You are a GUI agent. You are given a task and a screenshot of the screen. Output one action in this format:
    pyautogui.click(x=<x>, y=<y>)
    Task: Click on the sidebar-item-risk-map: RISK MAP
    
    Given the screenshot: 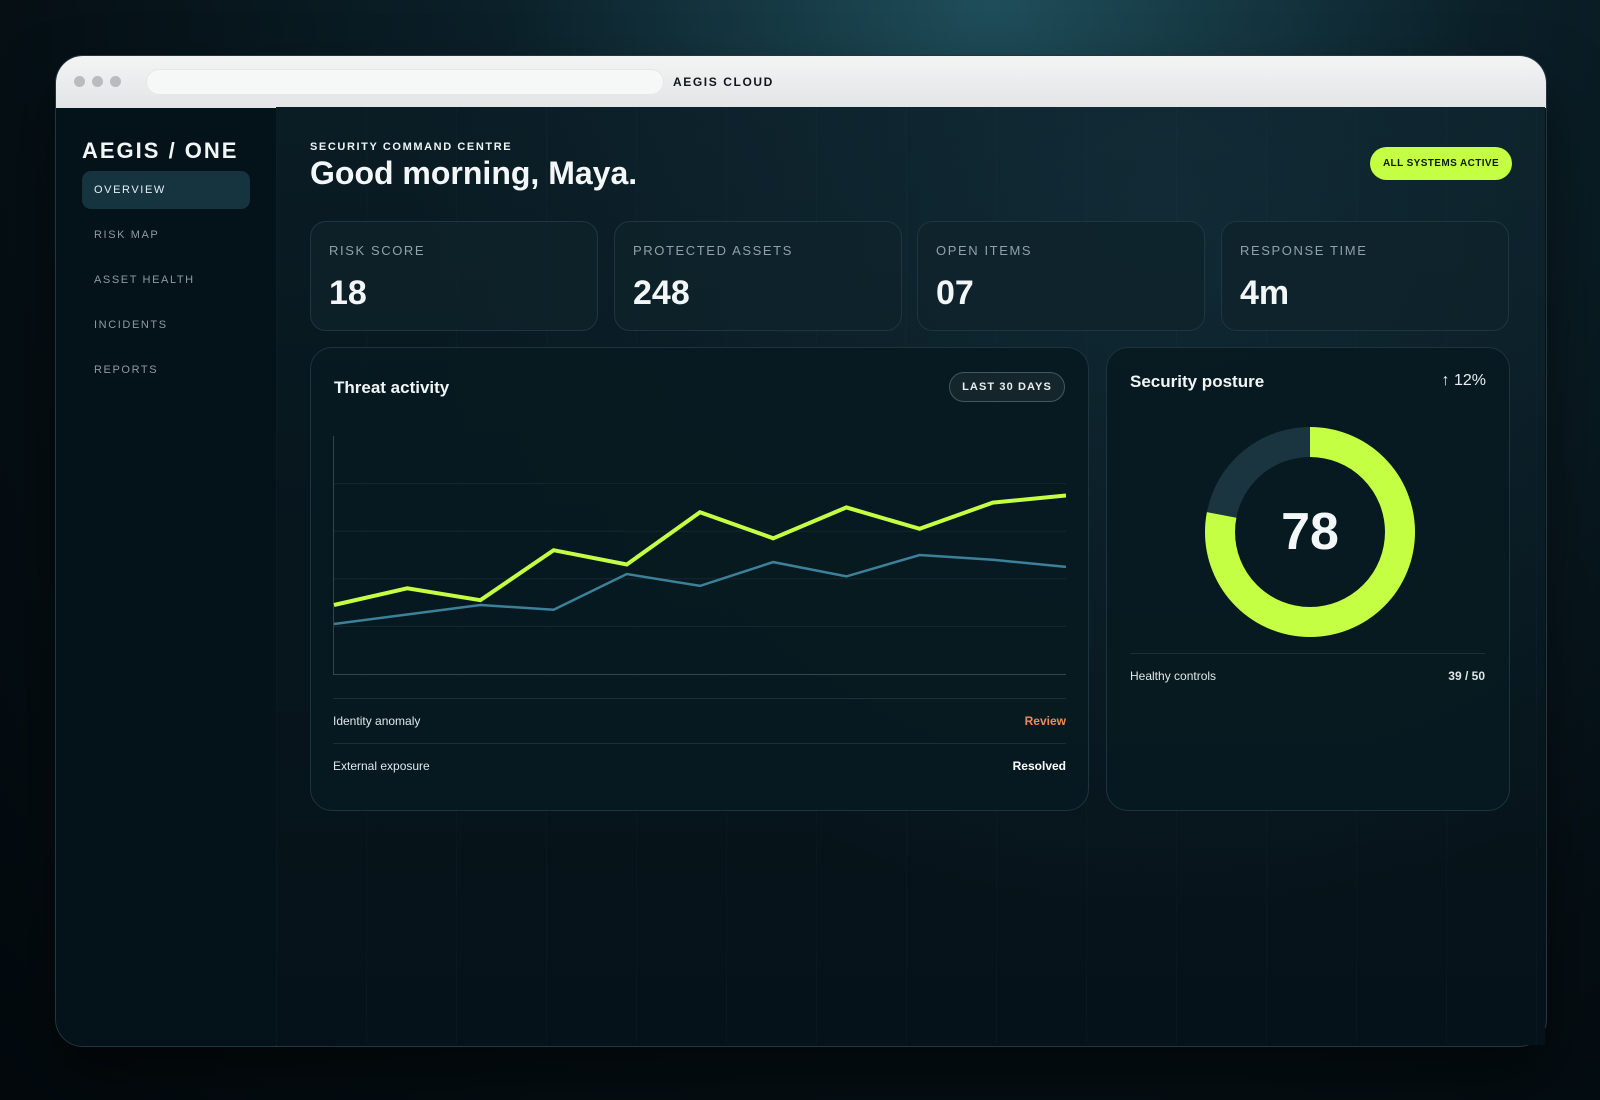 What is the action you would take?
    pyautogui.click(x=166, y=235)
    